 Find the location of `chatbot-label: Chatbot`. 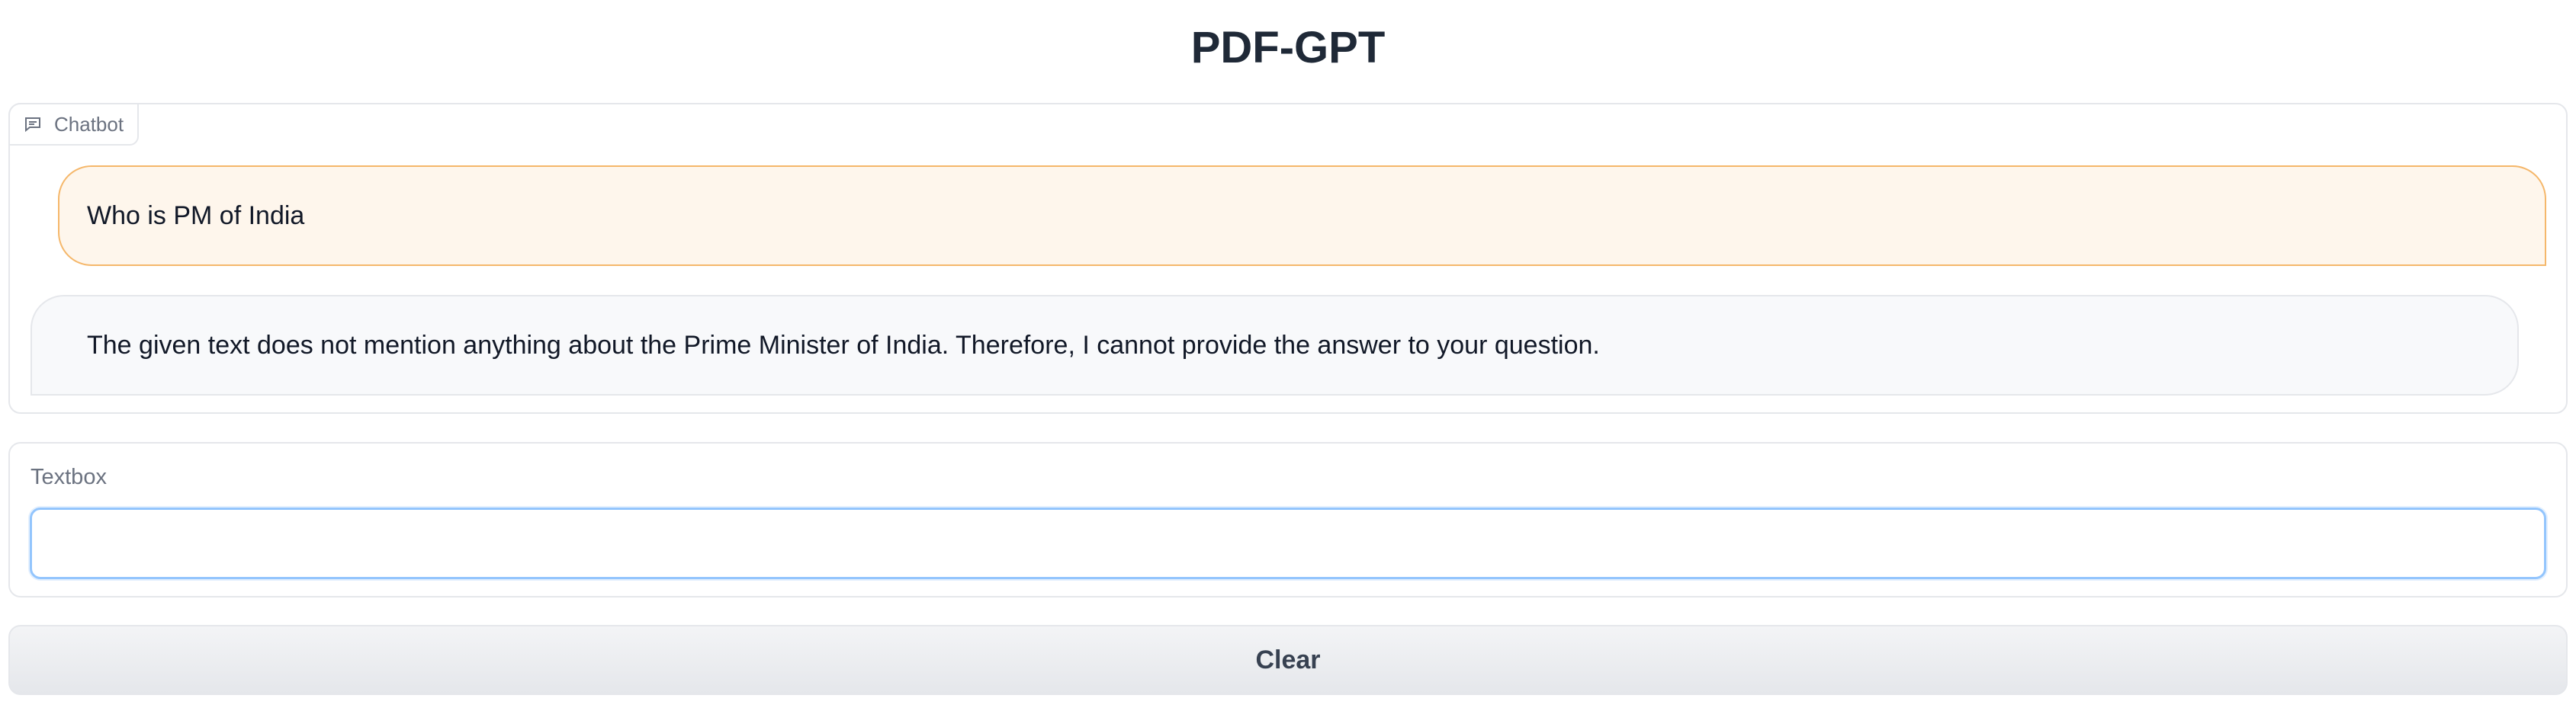

chatbot-label: Chatbot is located at coordinates (74, 125).